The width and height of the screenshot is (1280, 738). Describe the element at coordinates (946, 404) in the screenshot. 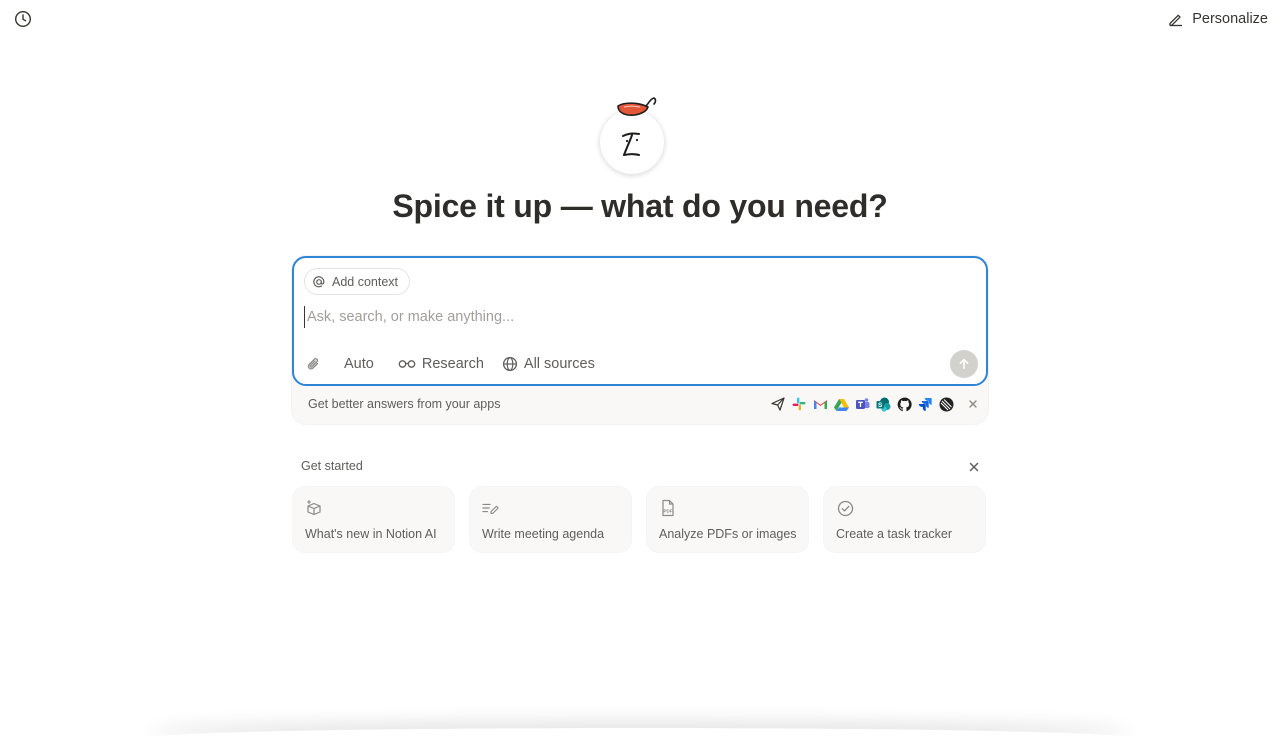

I see `linear-icon` at that location.